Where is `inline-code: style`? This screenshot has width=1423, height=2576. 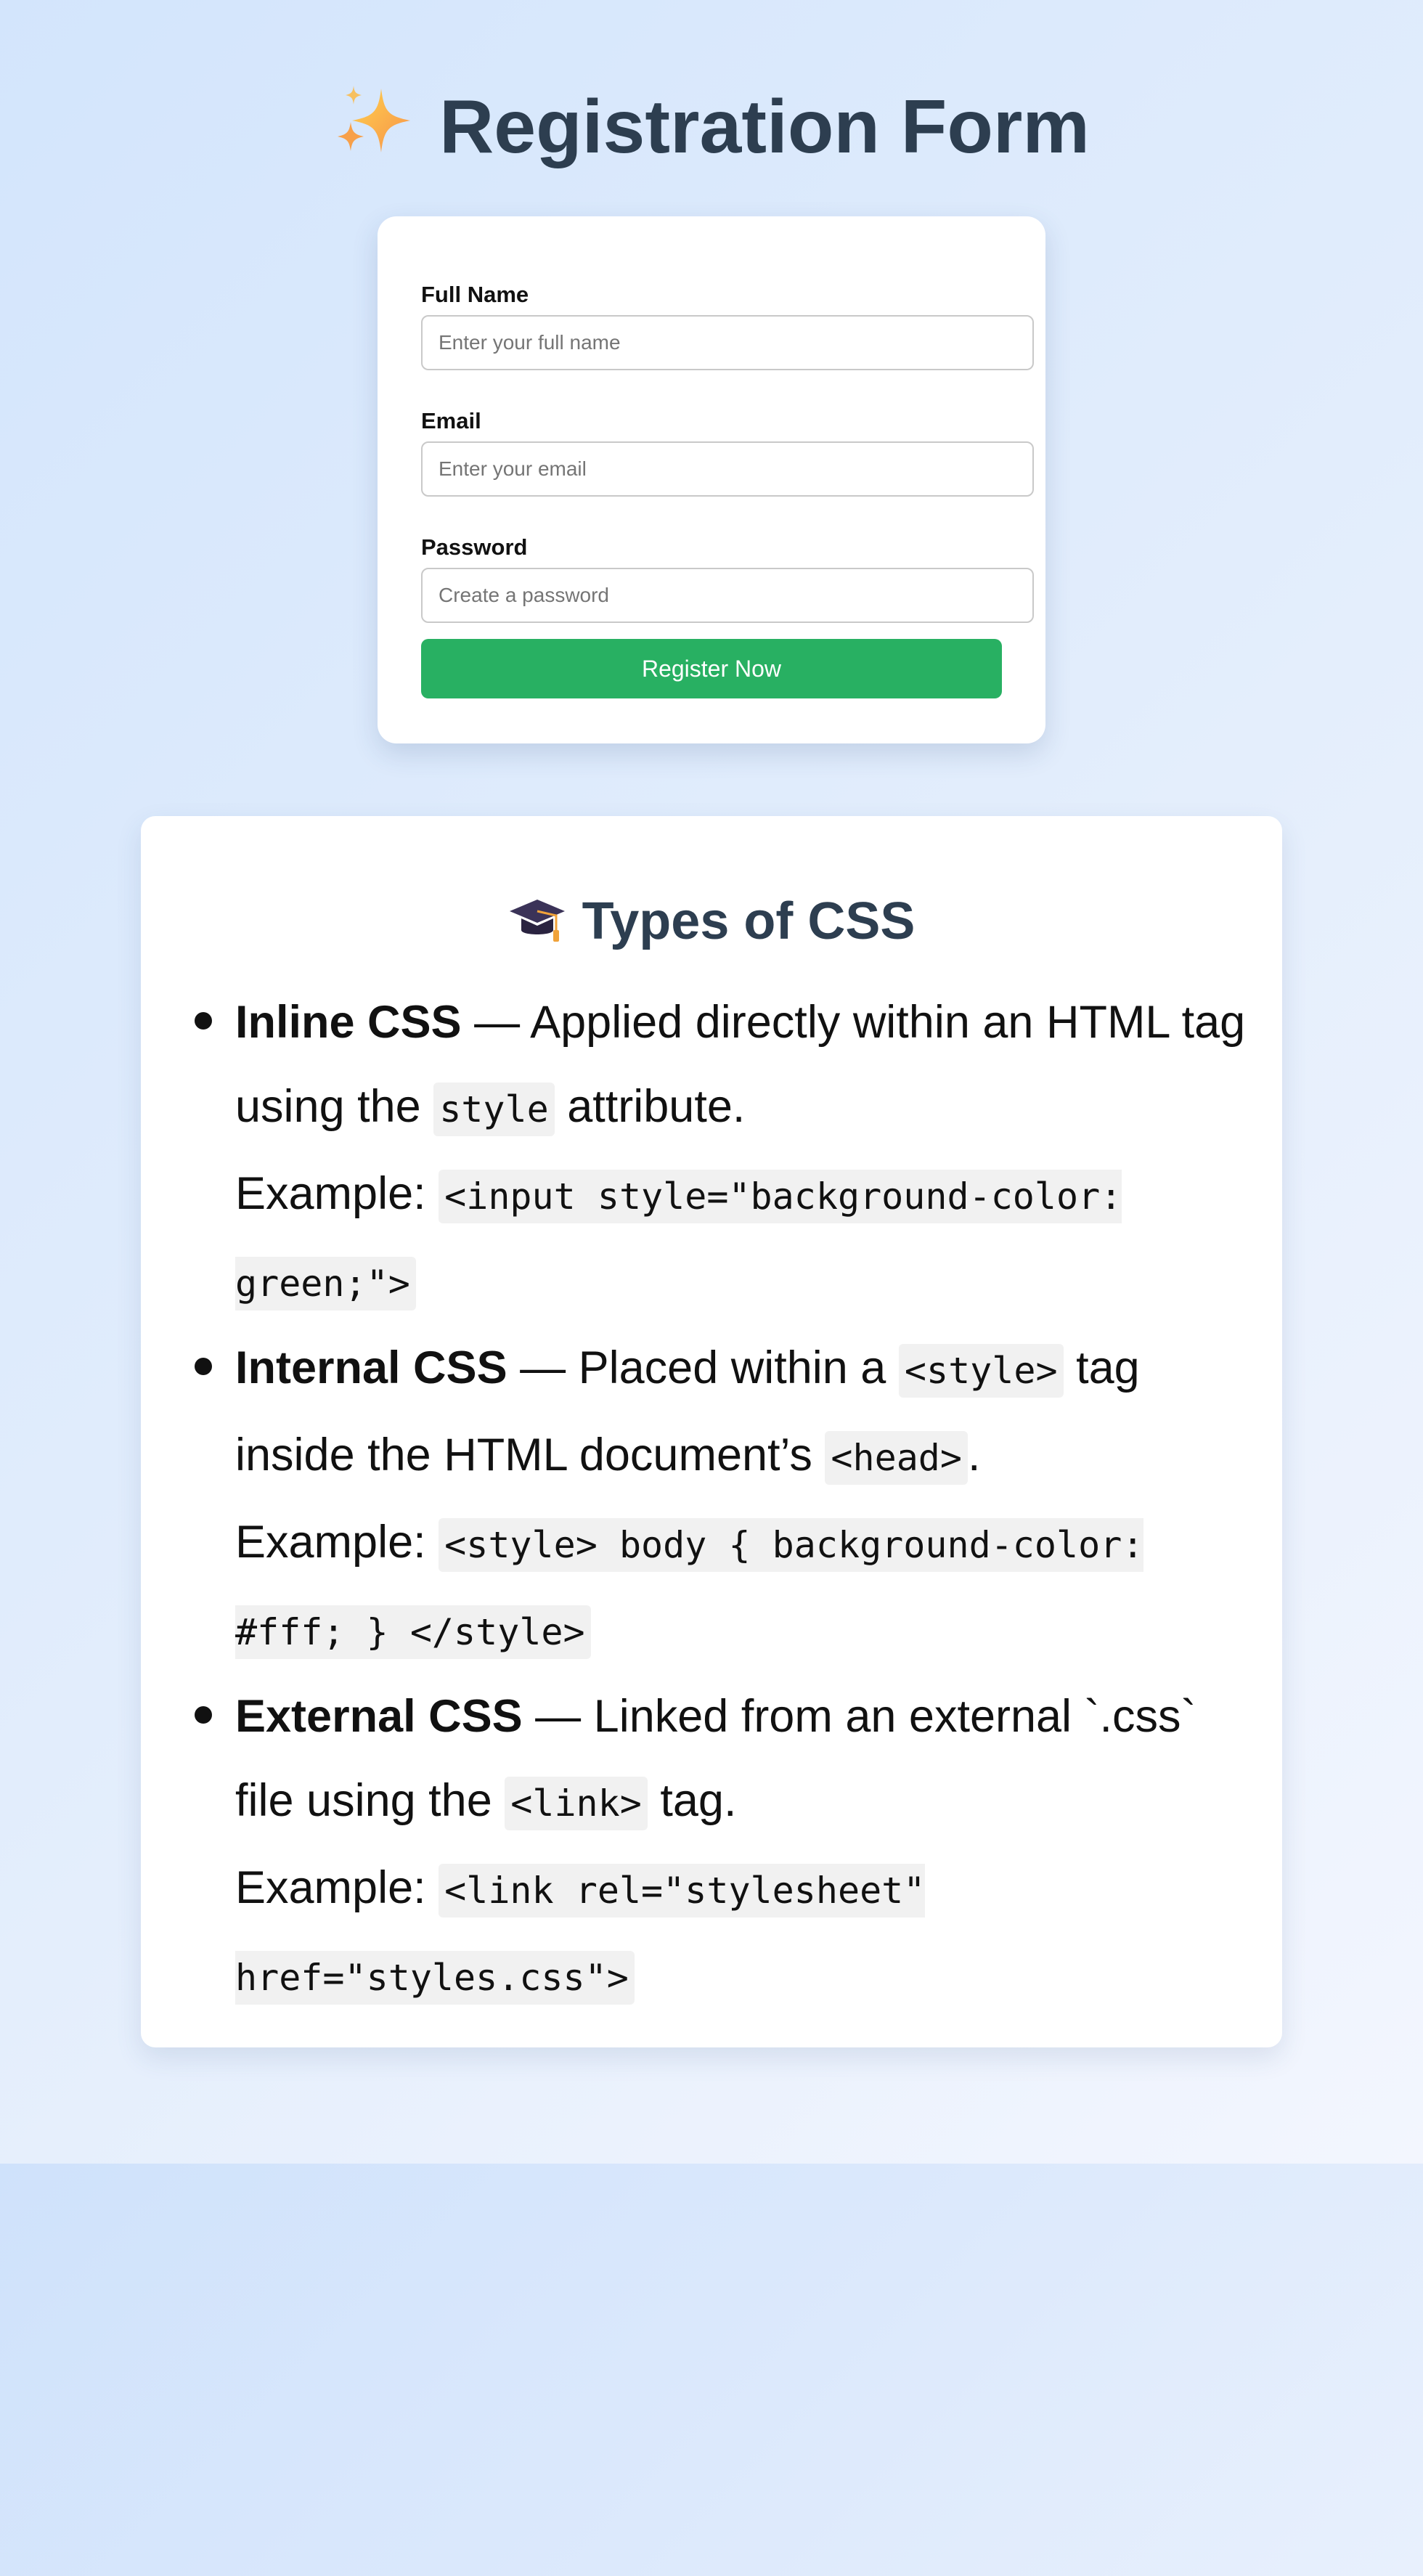
inline-code: style is located at coordinates (494, 1109).